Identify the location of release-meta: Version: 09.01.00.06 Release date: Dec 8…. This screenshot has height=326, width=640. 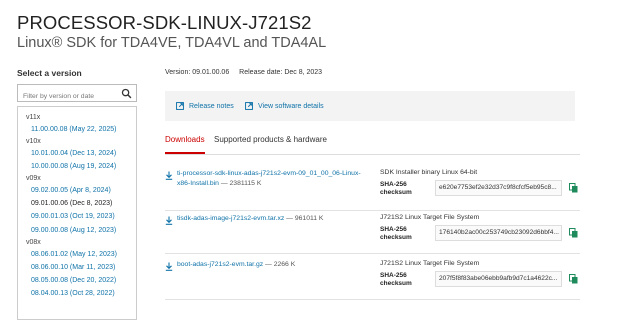
(247, 72).